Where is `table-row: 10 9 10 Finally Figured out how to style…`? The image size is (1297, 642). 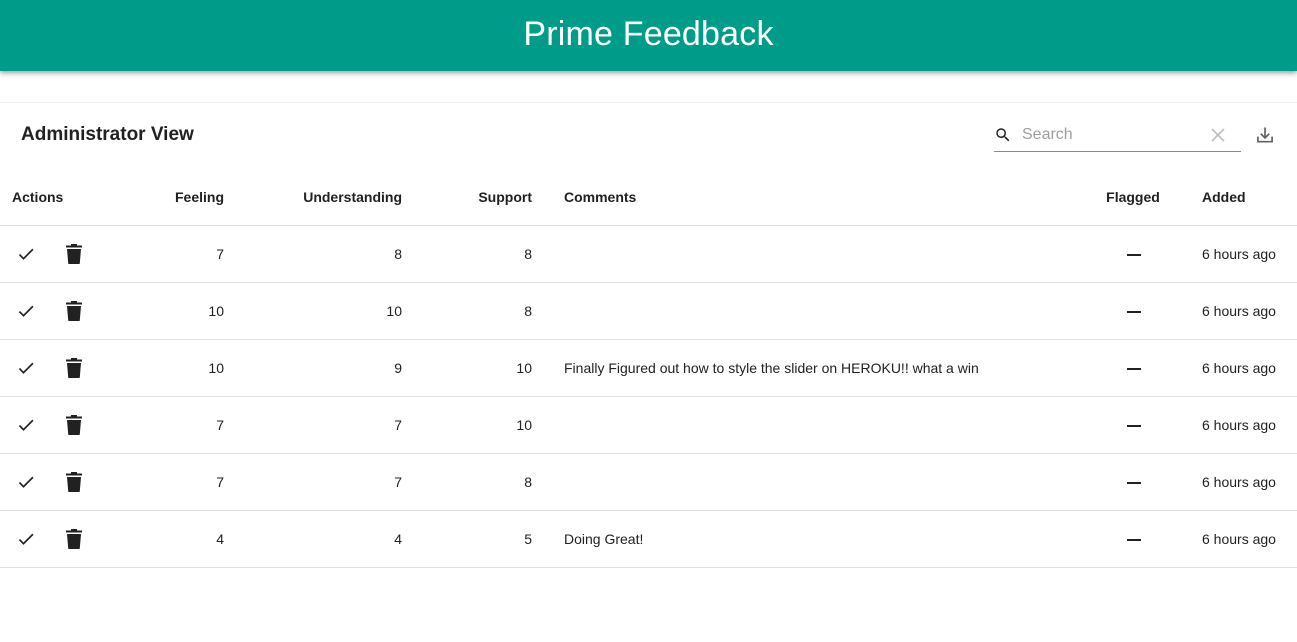
table-row: 10 9 10 Finally Figured out how to style… is located at coordinates (648, 368).